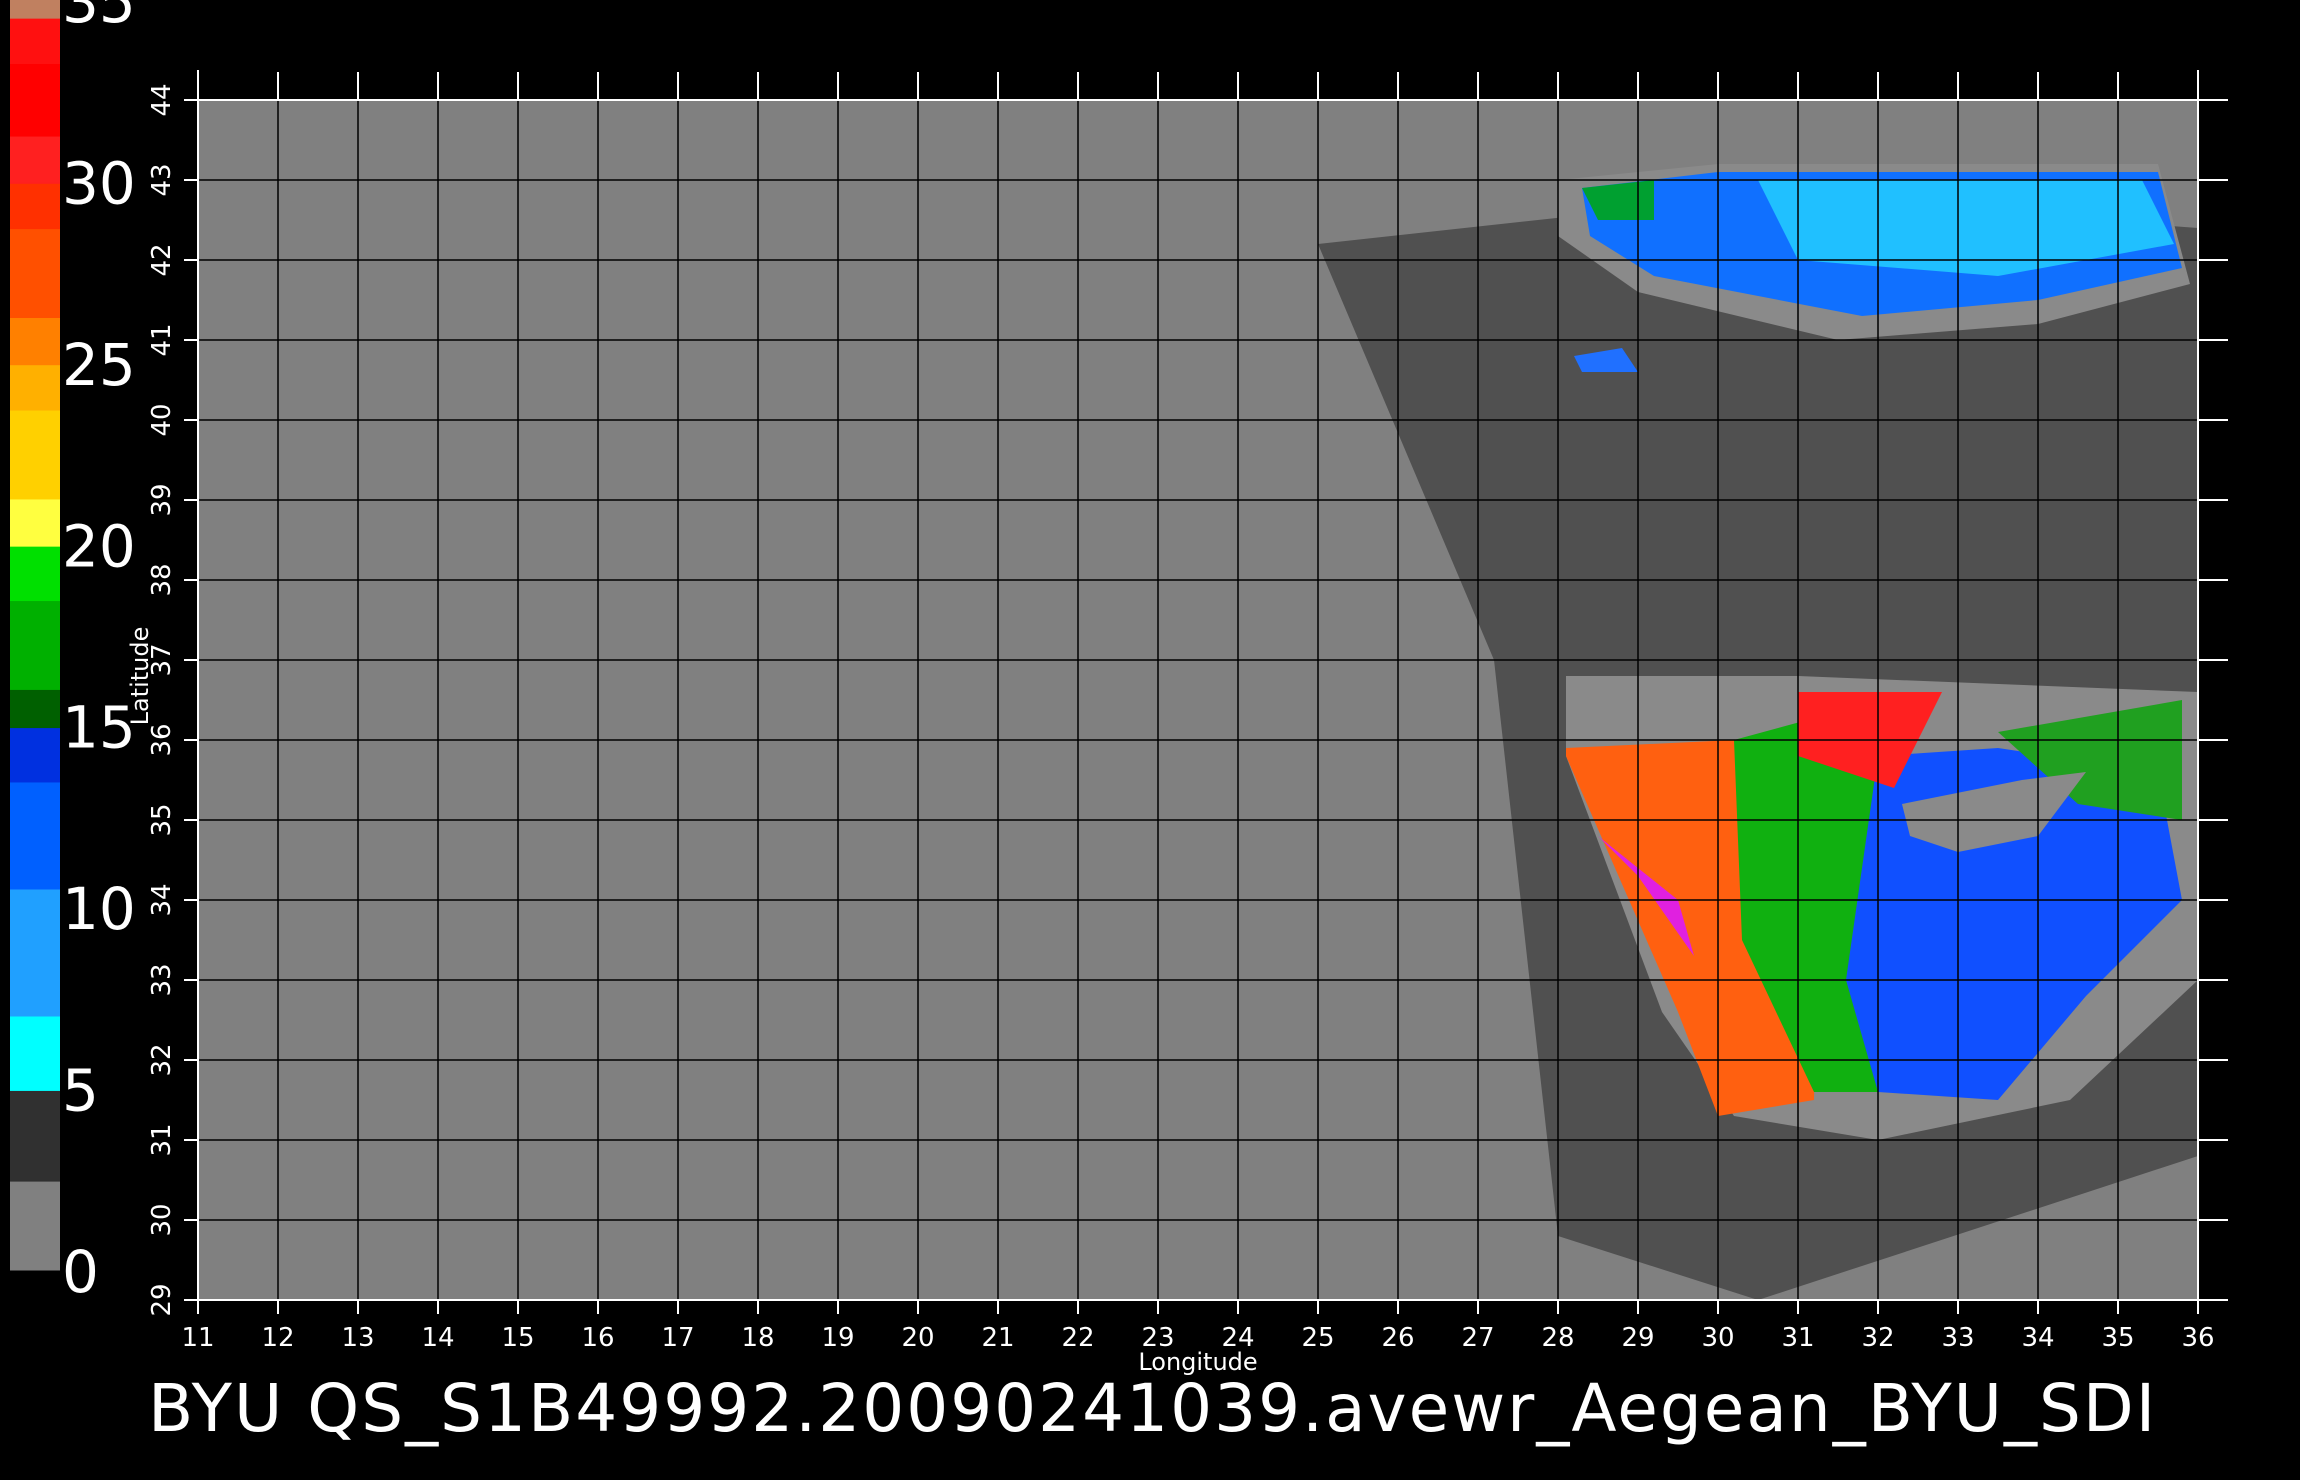  I want to click on x-tick-label: 19, so click(837, 1338).